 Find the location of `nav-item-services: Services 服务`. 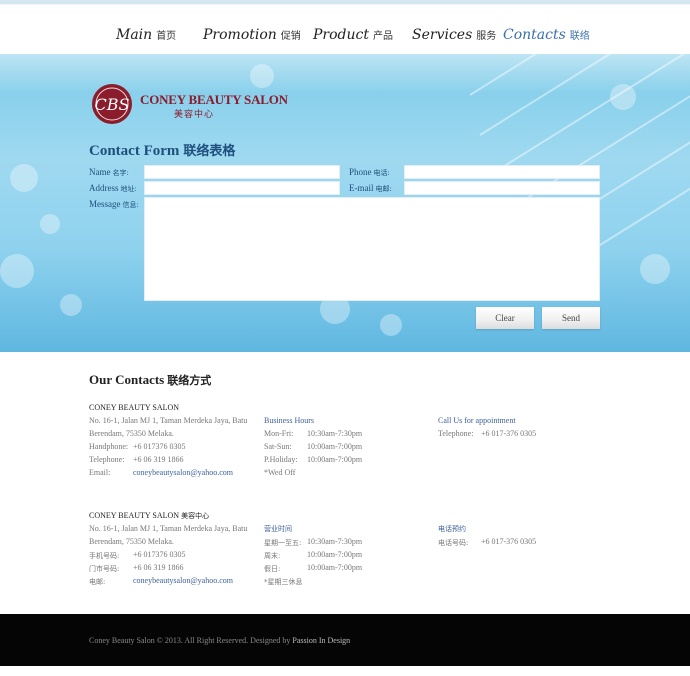

nav-item-services: Services 服务 is located at coordinates (454, 33).